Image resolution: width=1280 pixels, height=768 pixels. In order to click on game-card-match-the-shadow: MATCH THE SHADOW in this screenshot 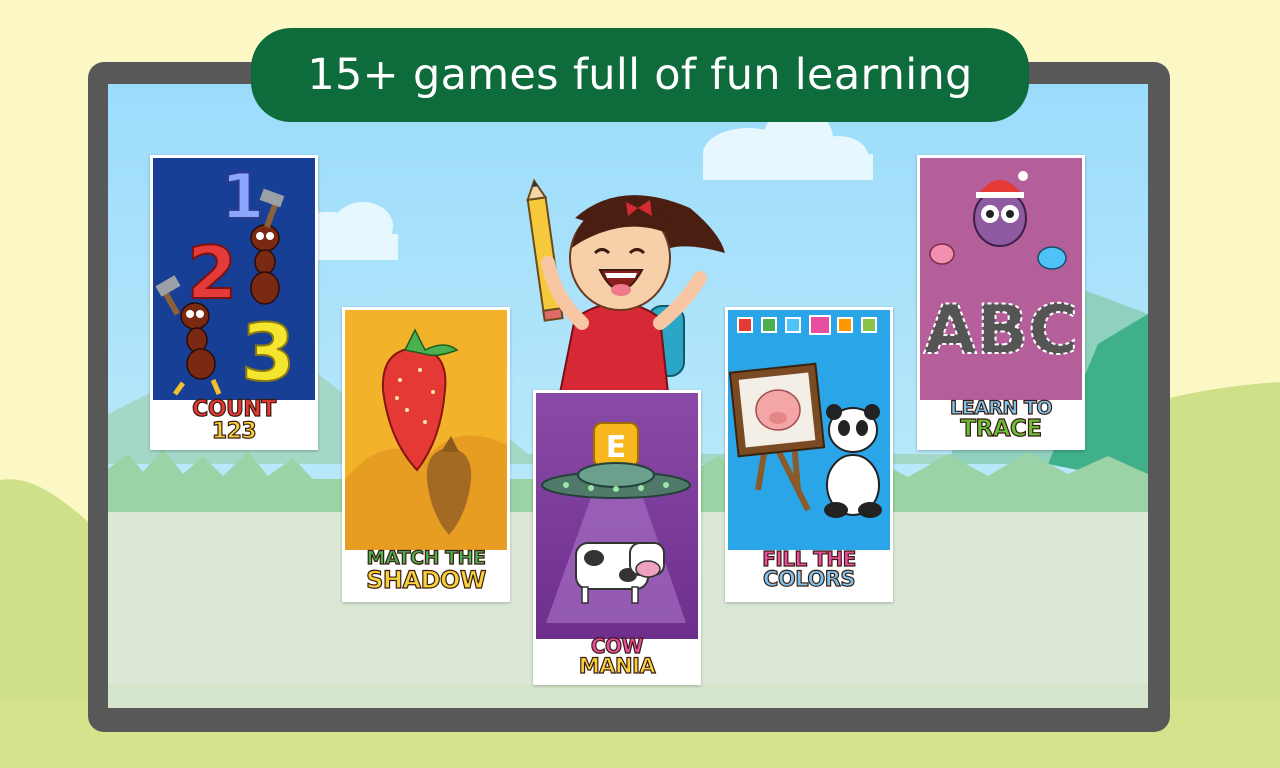, I will do `click(426, 454)`.